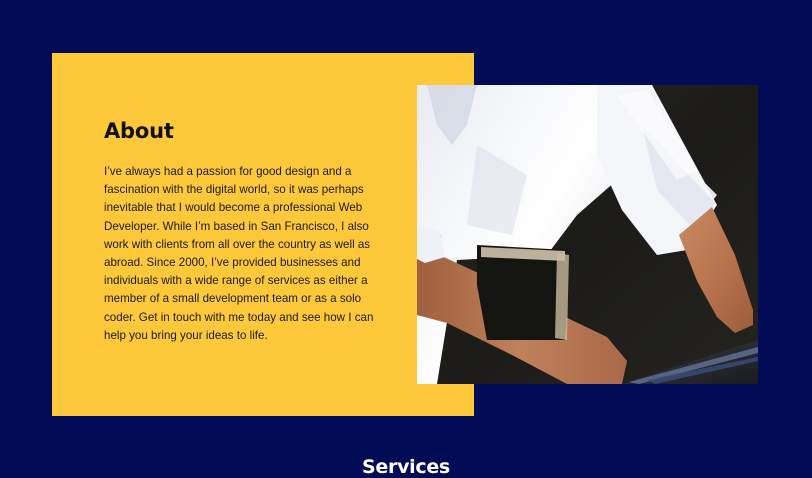 The image size is (812, 478). What do you see at coordinates (139, 131) in the screenshot?
I see `about-title: About` at bounding box center [139, 131].